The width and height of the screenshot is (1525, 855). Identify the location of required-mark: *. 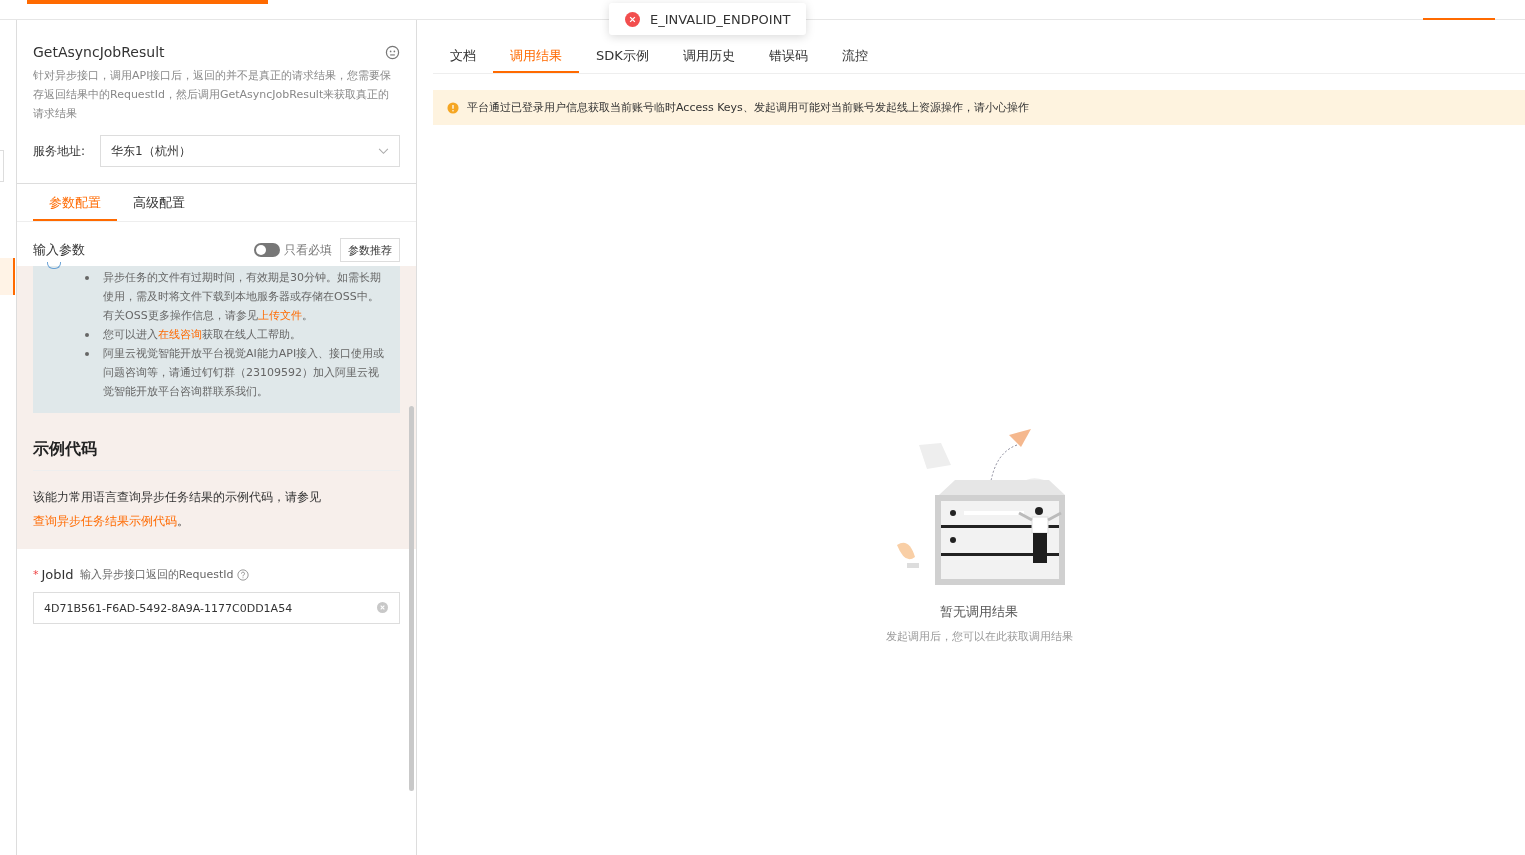
(36, 574).